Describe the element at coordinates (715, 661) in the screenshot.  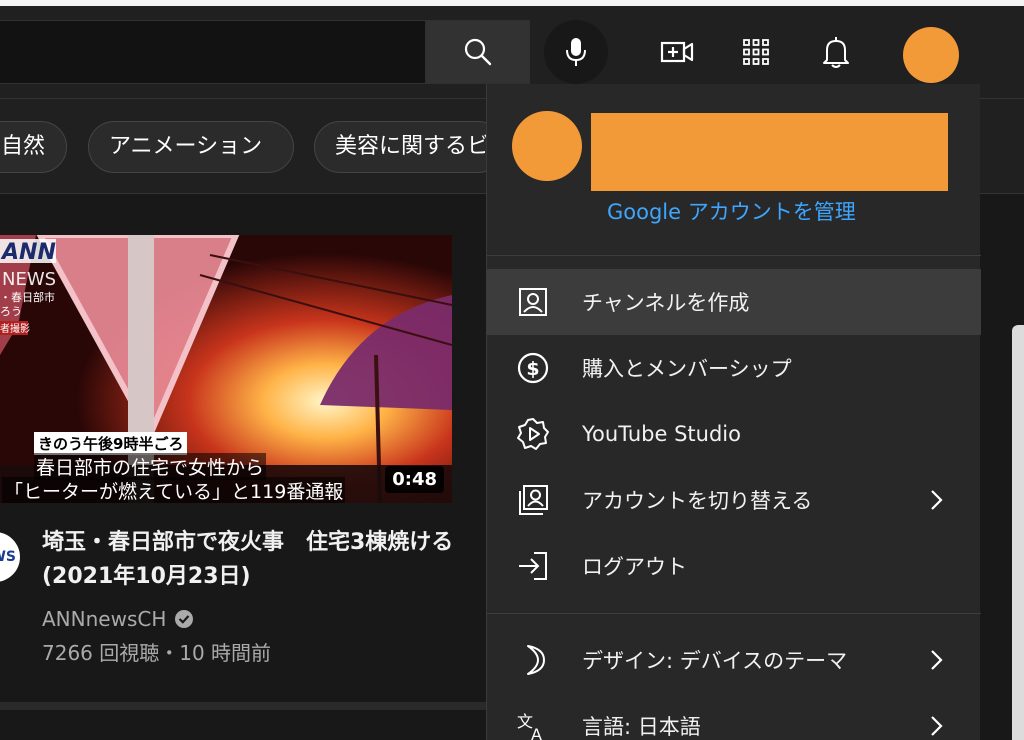
I see `menu-item-label: デザイン: デバイスのテーマ` at that location.